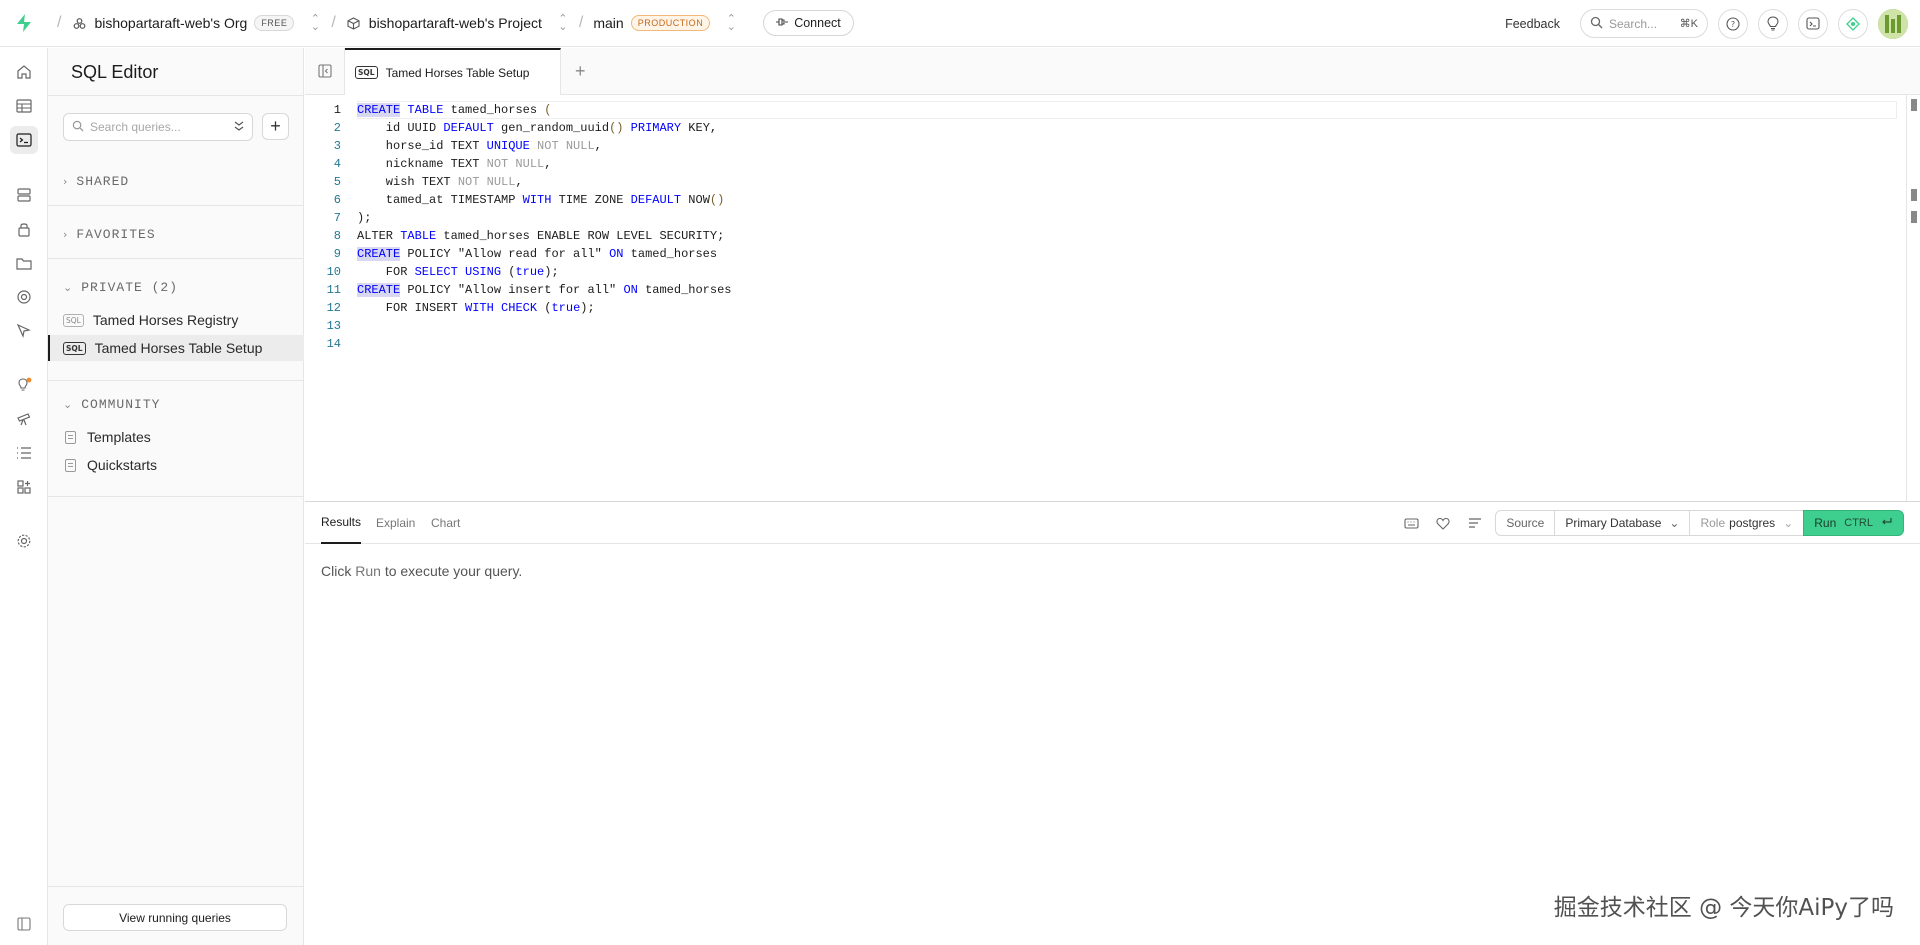 This screenshot has width=1920, height=945. What do you see at coordinates (24, 541) in the screenshot?
I see `settings-gear-icon` at bounding box center [24, 541].